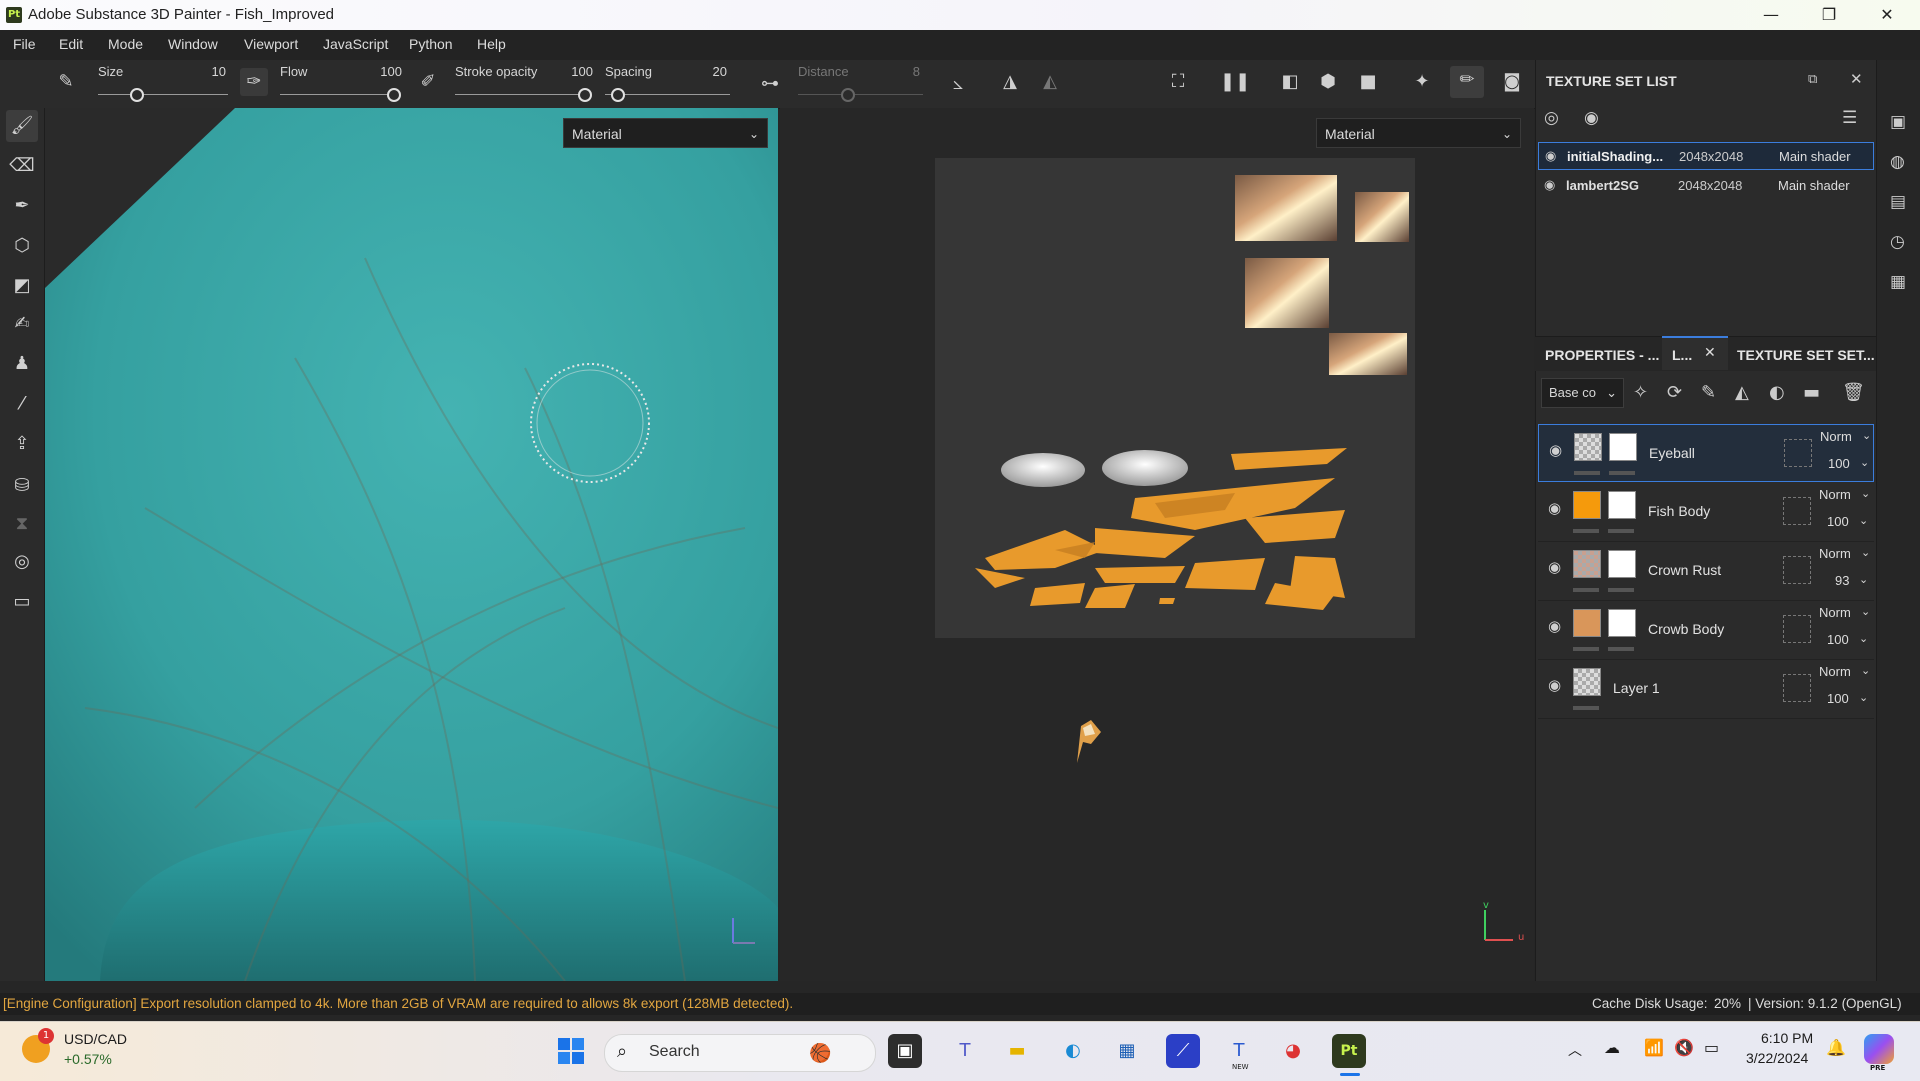 The width and height of the screenshot is (1920, 1081). What do you see at coordinates (1178, 82) in the screenshot?
I see `hide-selection-icon: ⛶` at bounding box center [1178, 82].